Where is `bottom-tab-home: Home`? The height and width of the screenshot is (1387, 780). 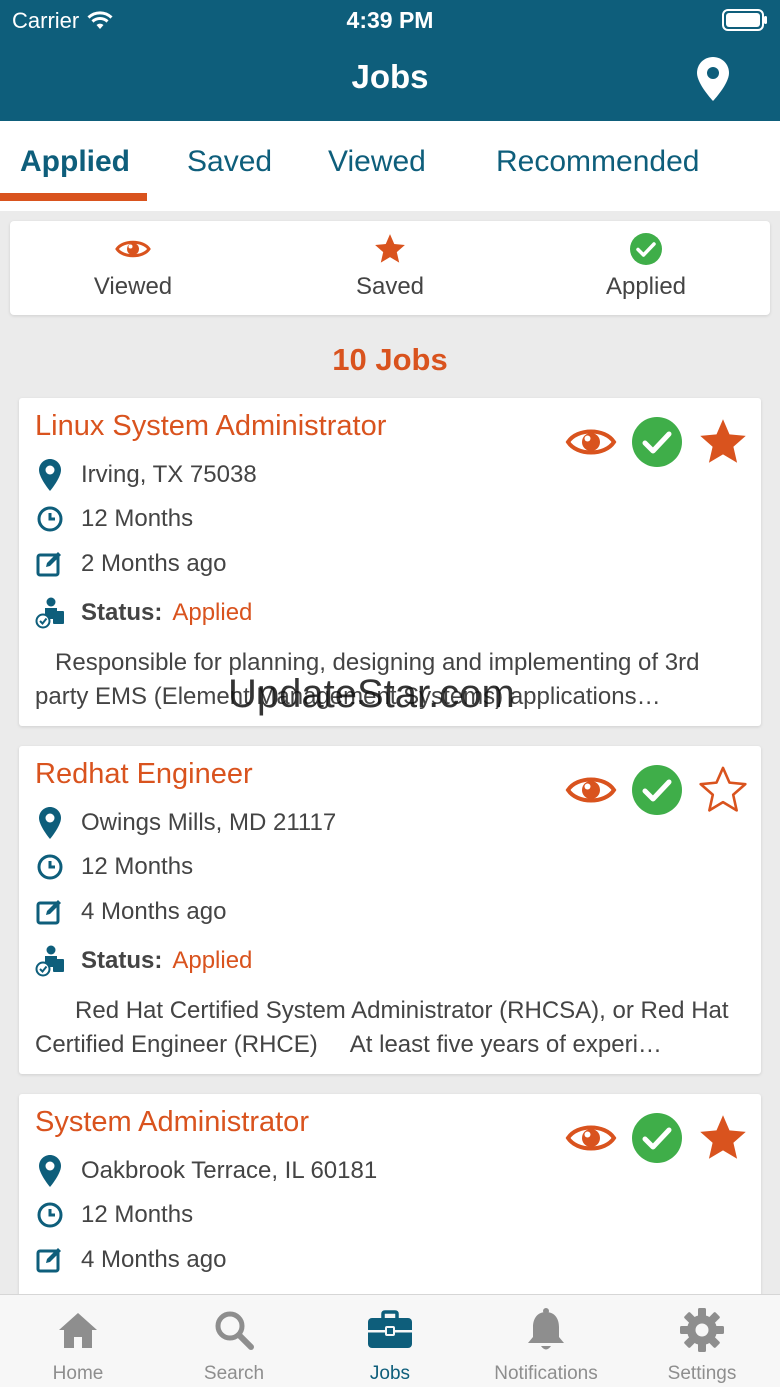 bottom-tab-home: Home is located at coordinates (78, 1345).